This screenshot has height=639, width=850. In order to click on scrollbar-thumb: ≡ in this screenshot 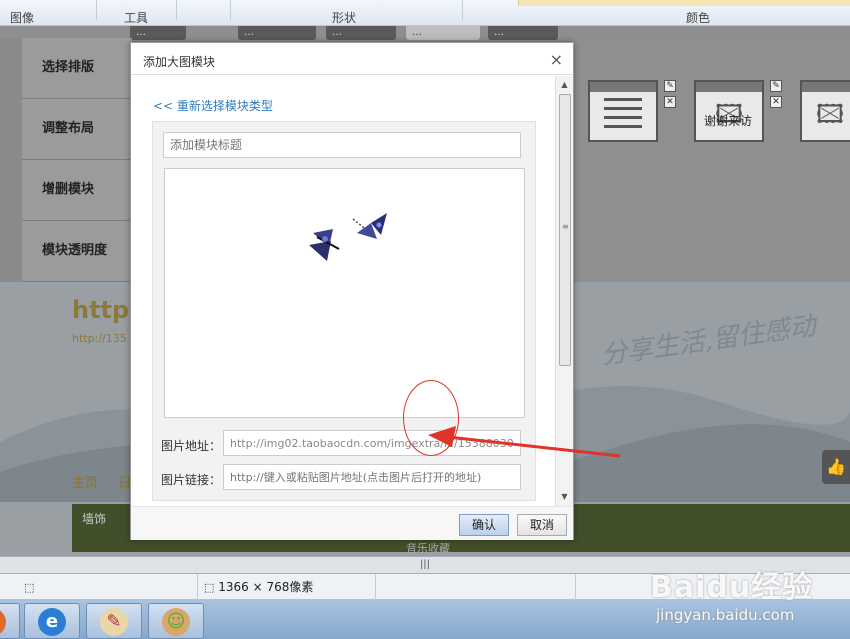, I will do `click(565, 230)`.